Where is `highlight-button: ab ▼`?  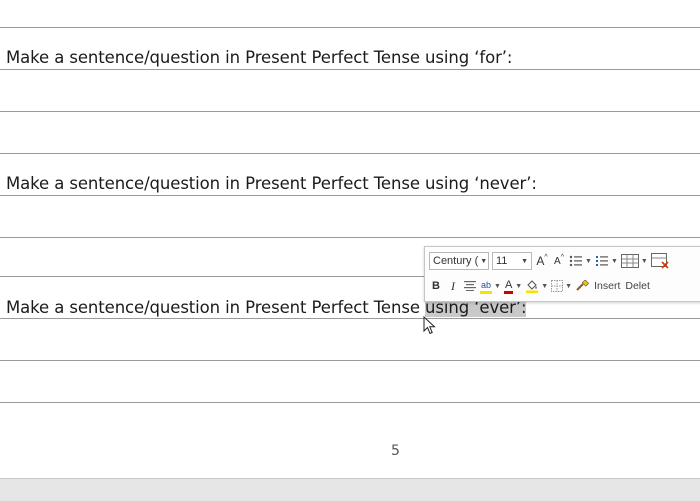
highlight-button: ab ▼ is located at coordinates (490, 286).